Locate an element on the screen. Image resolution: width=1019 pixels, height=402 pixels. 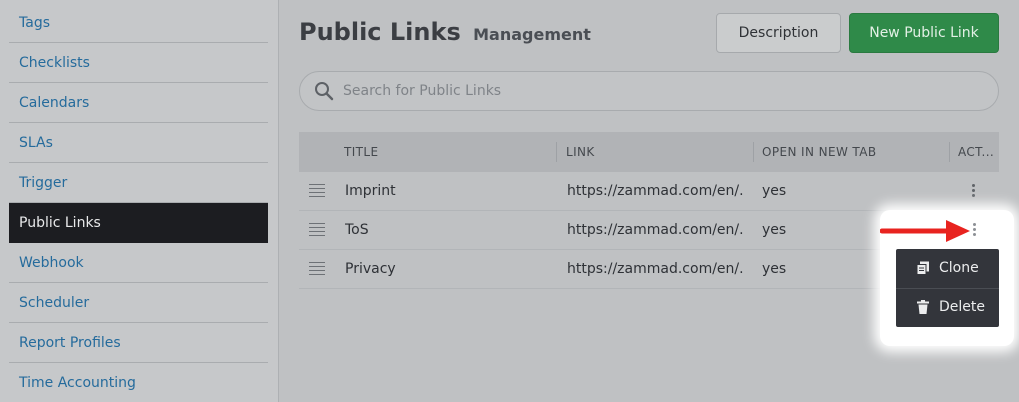
row-title: Imprint is located at coordinates (370, 191).